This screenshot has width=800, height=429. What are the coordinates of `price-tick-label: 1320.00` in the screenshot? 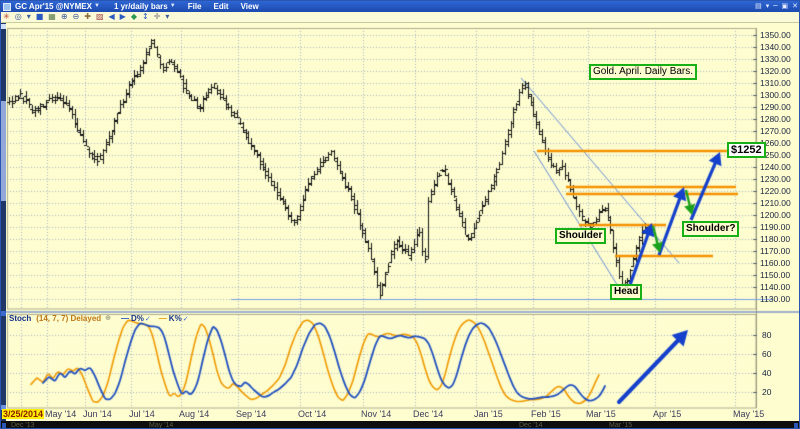 It's located at (775, 71).